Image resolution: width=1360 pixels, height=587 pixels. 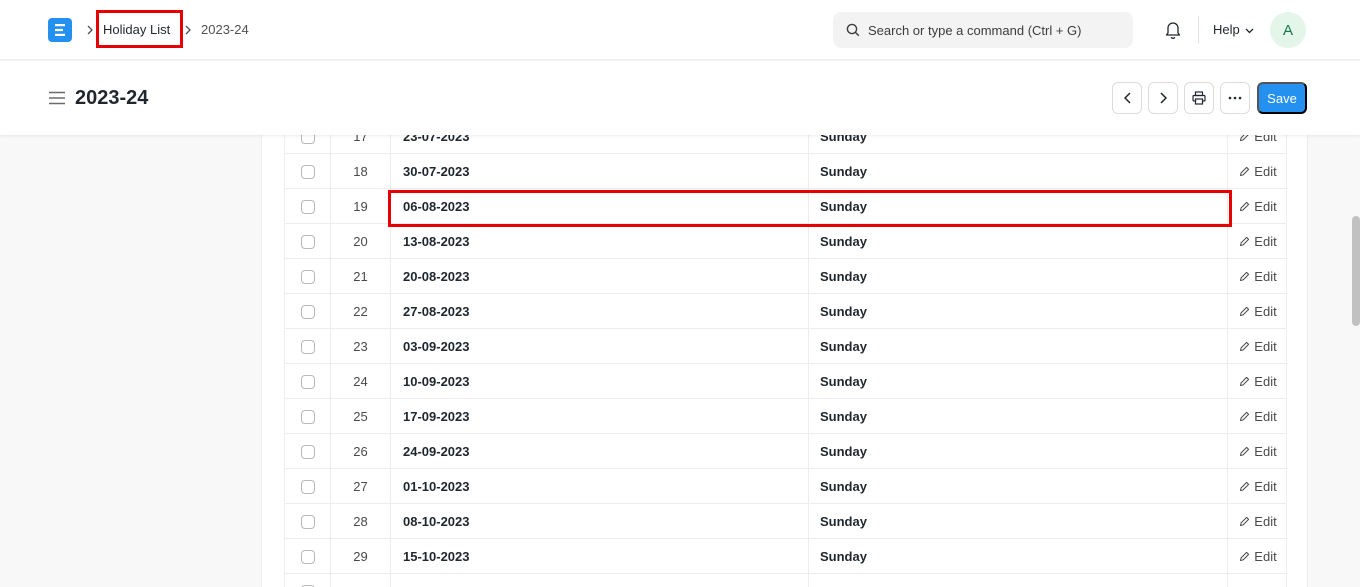 I want to click on holiday-description, so click(x=1018, y=580).